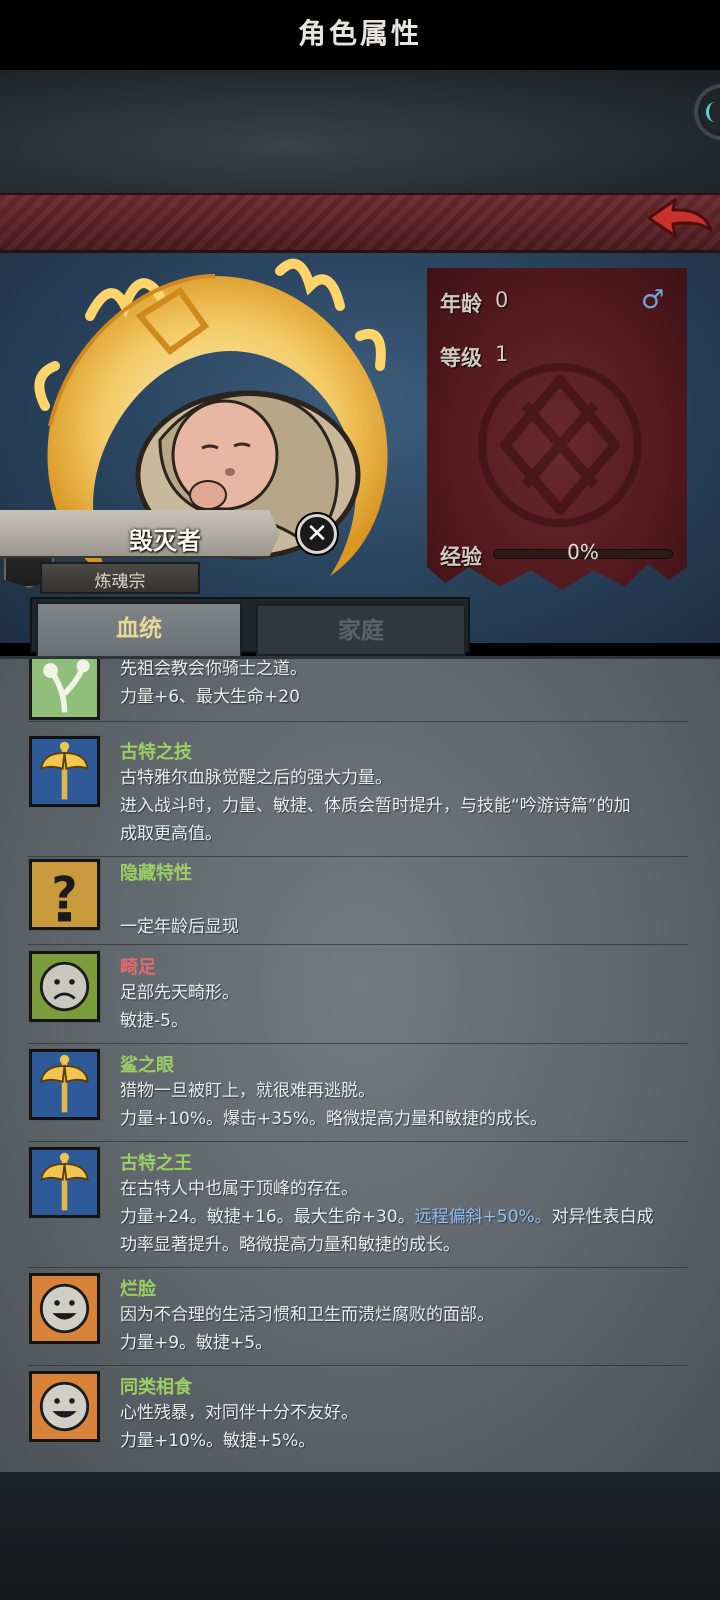 The image size is (720, 1600). I want to click on character-sect: 炼魂宗, so click(120, 582).